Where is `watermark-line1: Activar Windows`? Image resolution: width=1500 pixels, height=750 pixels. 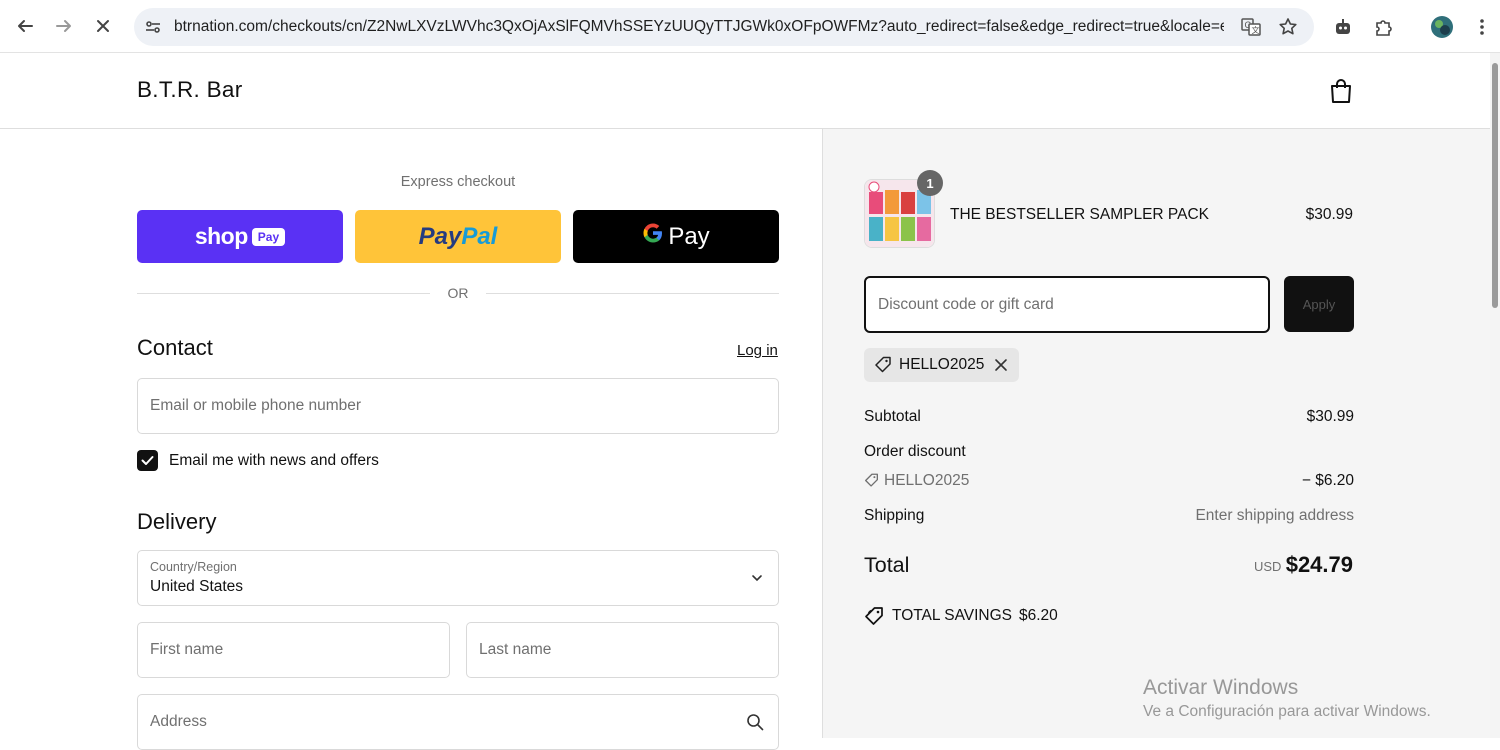 watermark-line1: Activar Windows is located at coordinates (1221, 687).